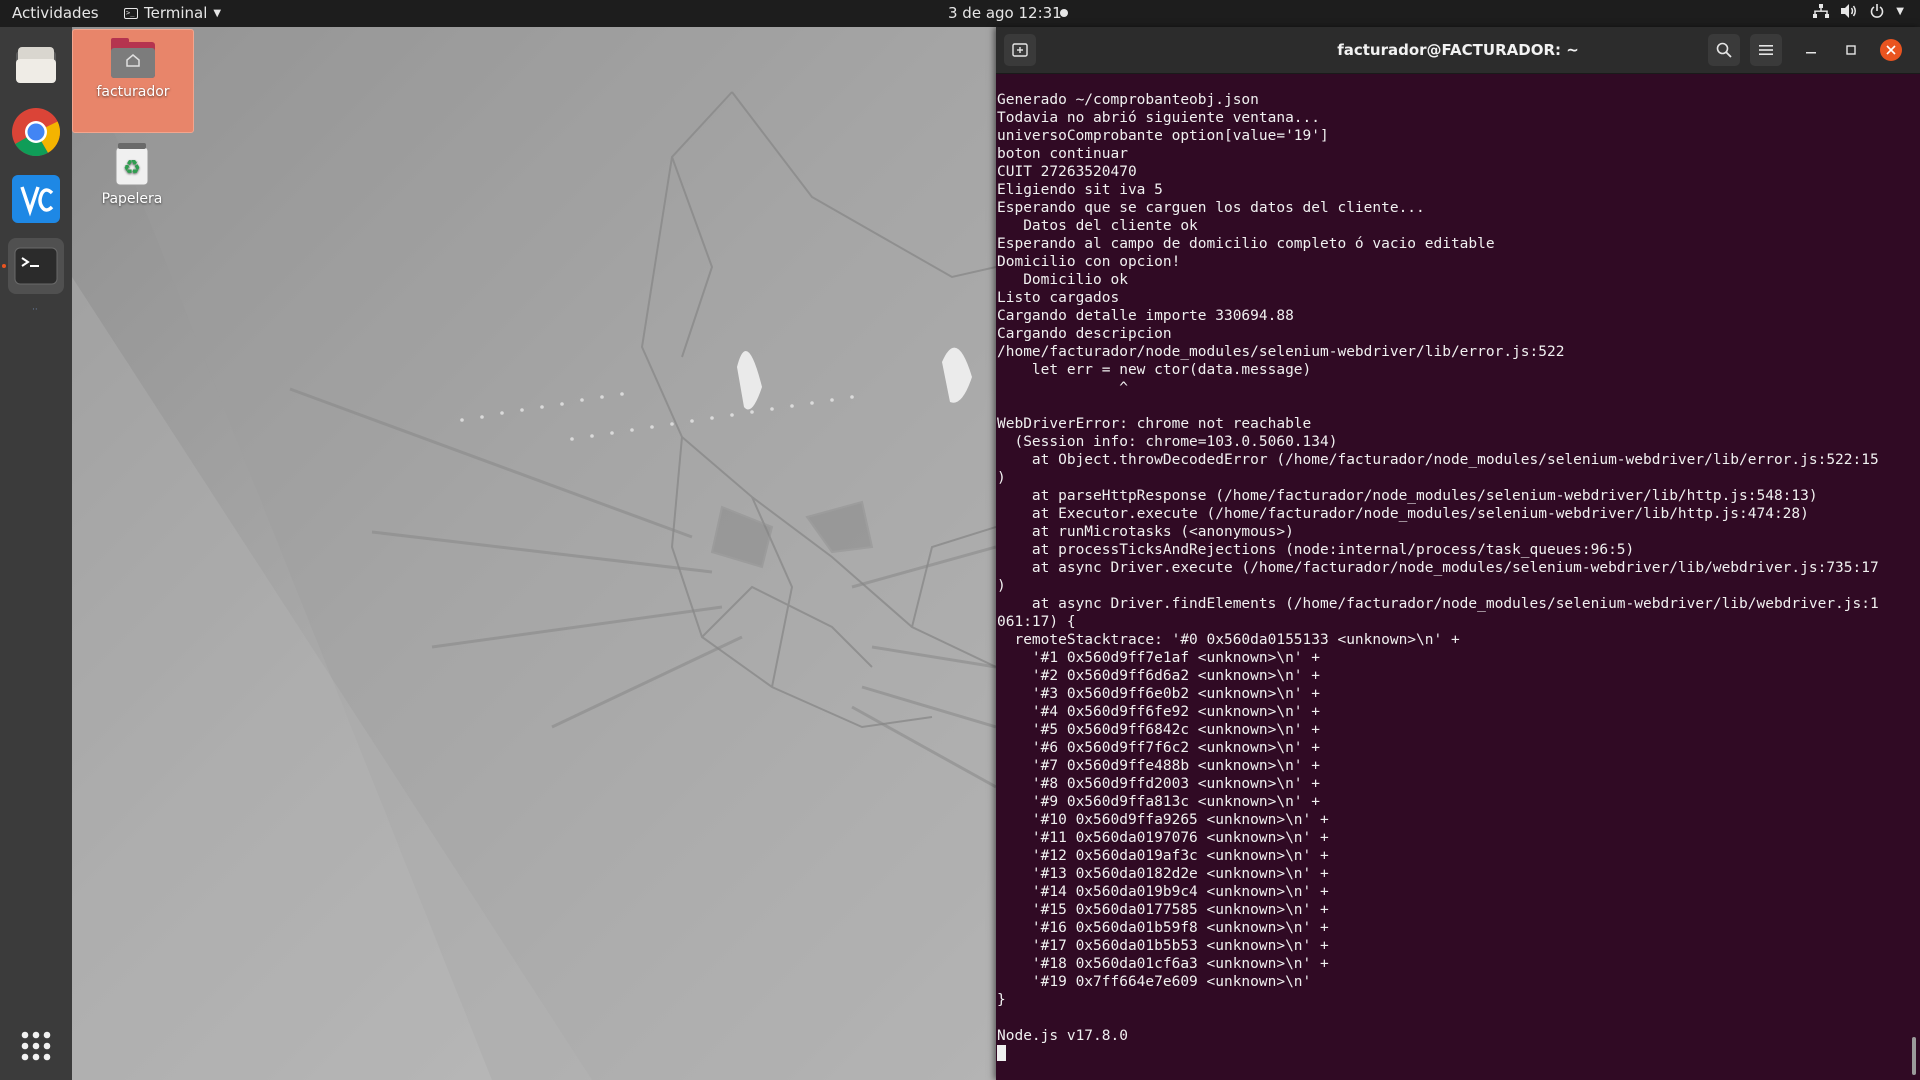 The image size is (1920, 1080). I want to click on terminal-line: Domicilio ok, so click(1062, 280).